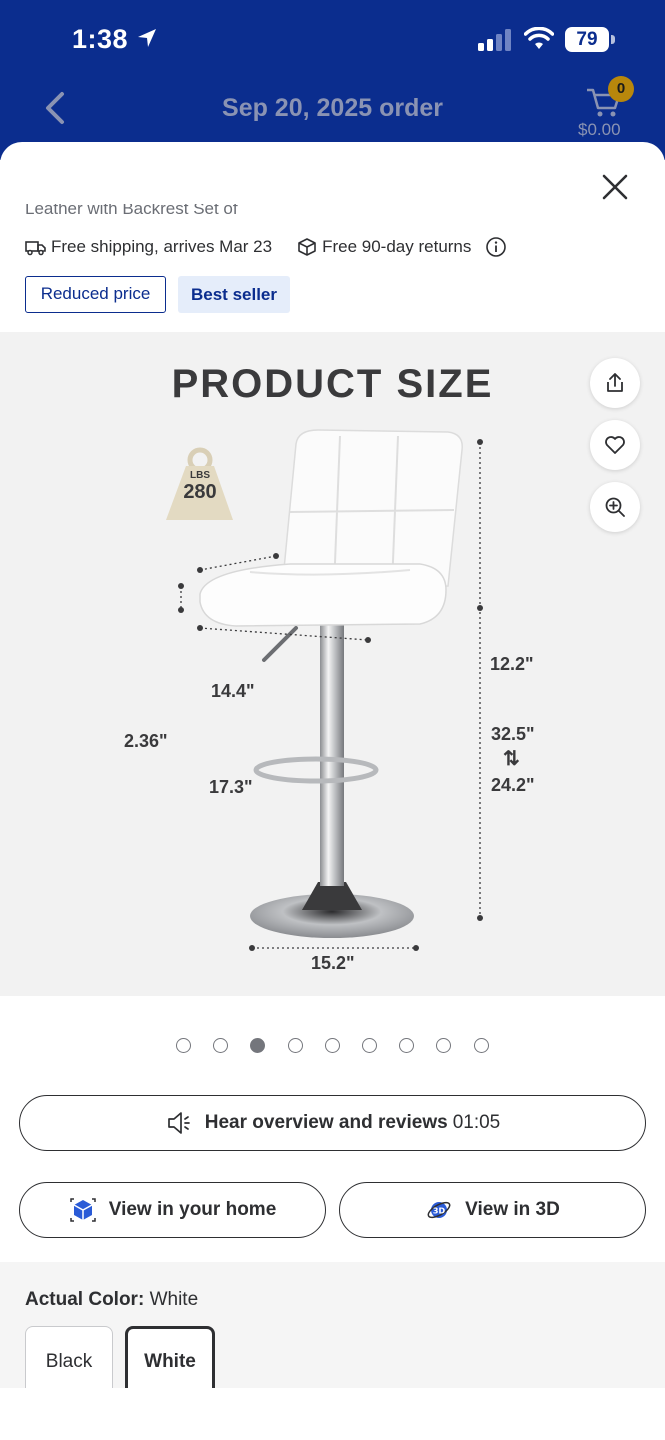 The width and height of the screenshot is (665, 1440). I want to click on battery-icon: 79, so click(590, 39).